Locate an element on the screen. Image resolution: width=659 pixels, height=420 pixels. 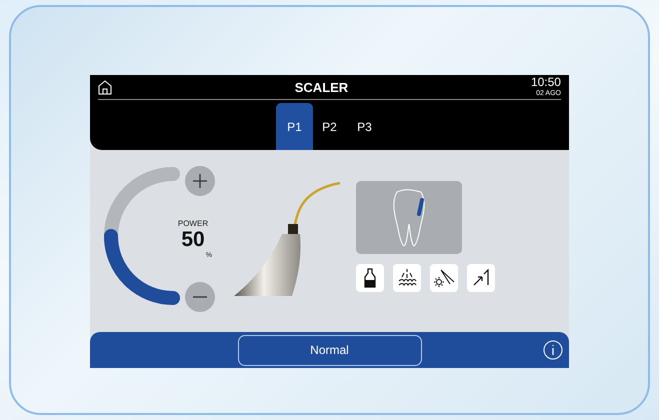
light-button is located at coordinates (444, 278).